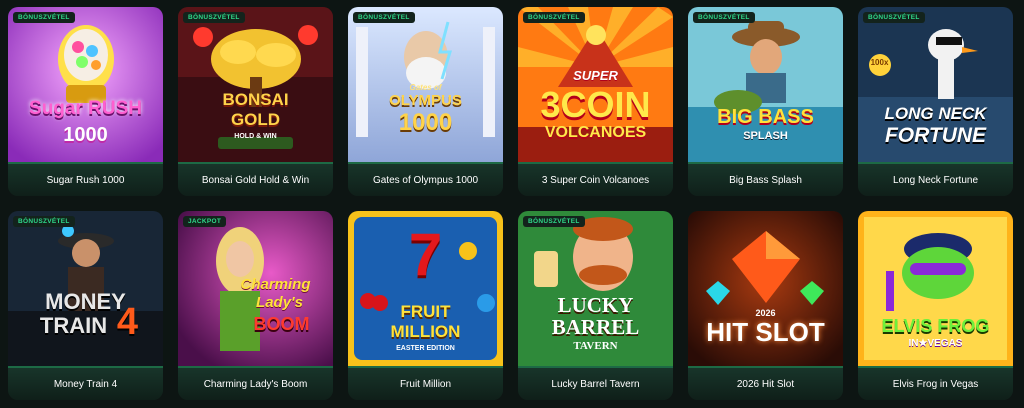 The width and height of the screenshot is (1024, 408). What do you see at coordinates (935, 383) in the screenshot?
I see `game-title: Elvis Frog in Vegas` at bounding box center [935, 383].